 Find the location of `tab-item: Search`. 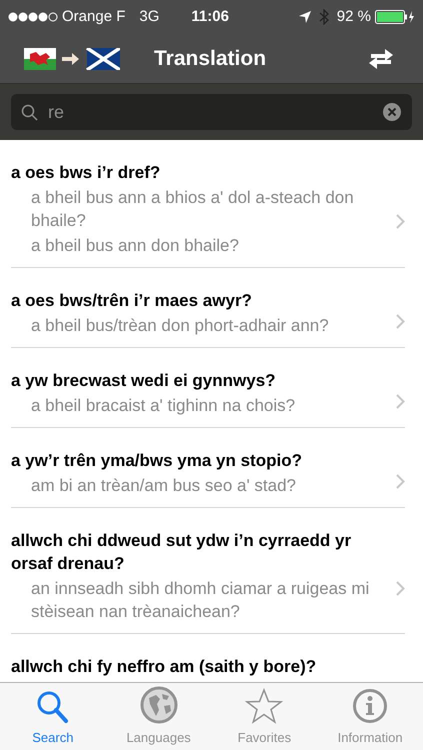

tab-item: Search is located at coordinates (53, 716).